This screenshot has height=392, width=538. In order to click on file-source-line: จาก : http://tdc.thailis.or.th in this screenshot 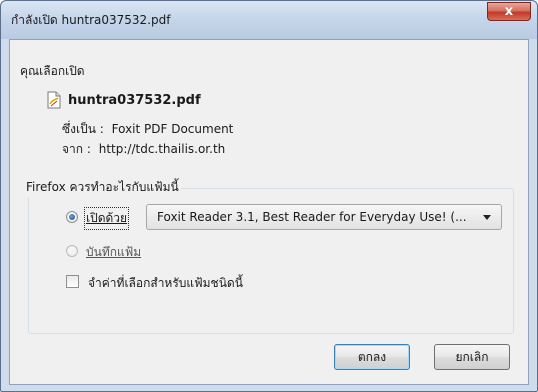, I will do `click(143, 149)`.